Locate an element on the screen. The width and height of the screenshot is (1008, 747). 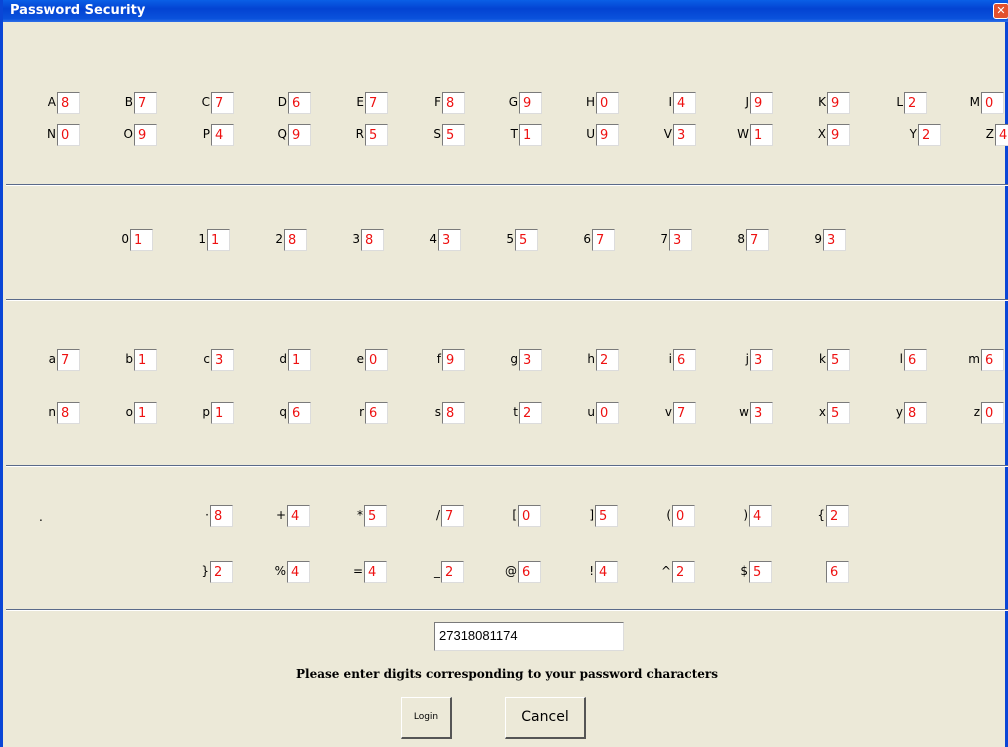
char-cell-lowercase: o1 is located at coordinates (141, 413).